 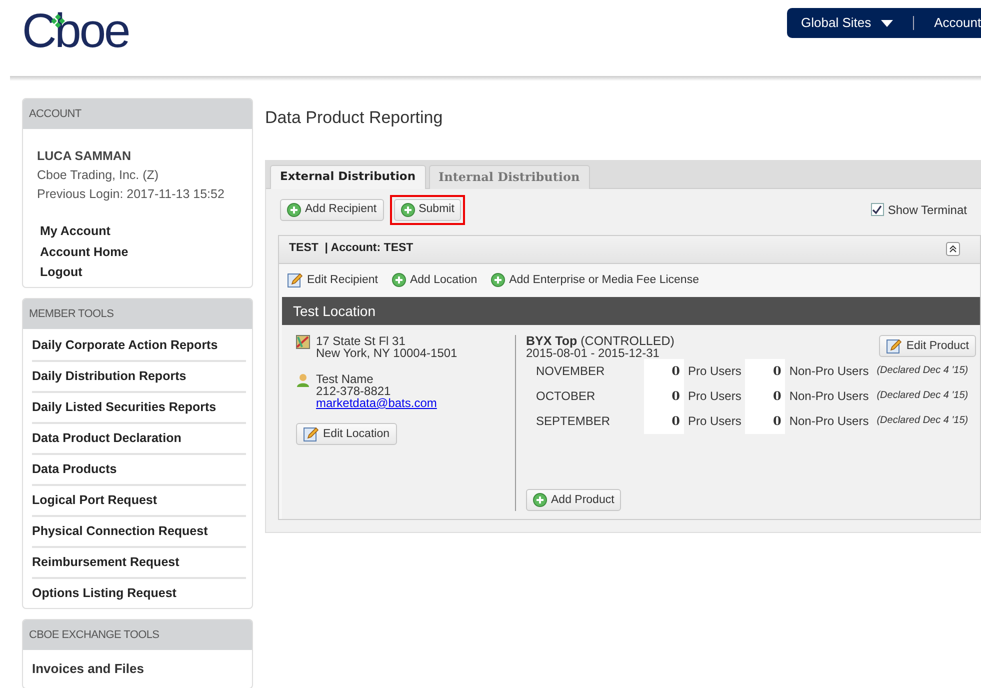 What do you see at coordinates (98, 175) in the screenshot?
I see `company-name: Cboe Trading, Inc. (Z)` at bounding box center [98, 175].